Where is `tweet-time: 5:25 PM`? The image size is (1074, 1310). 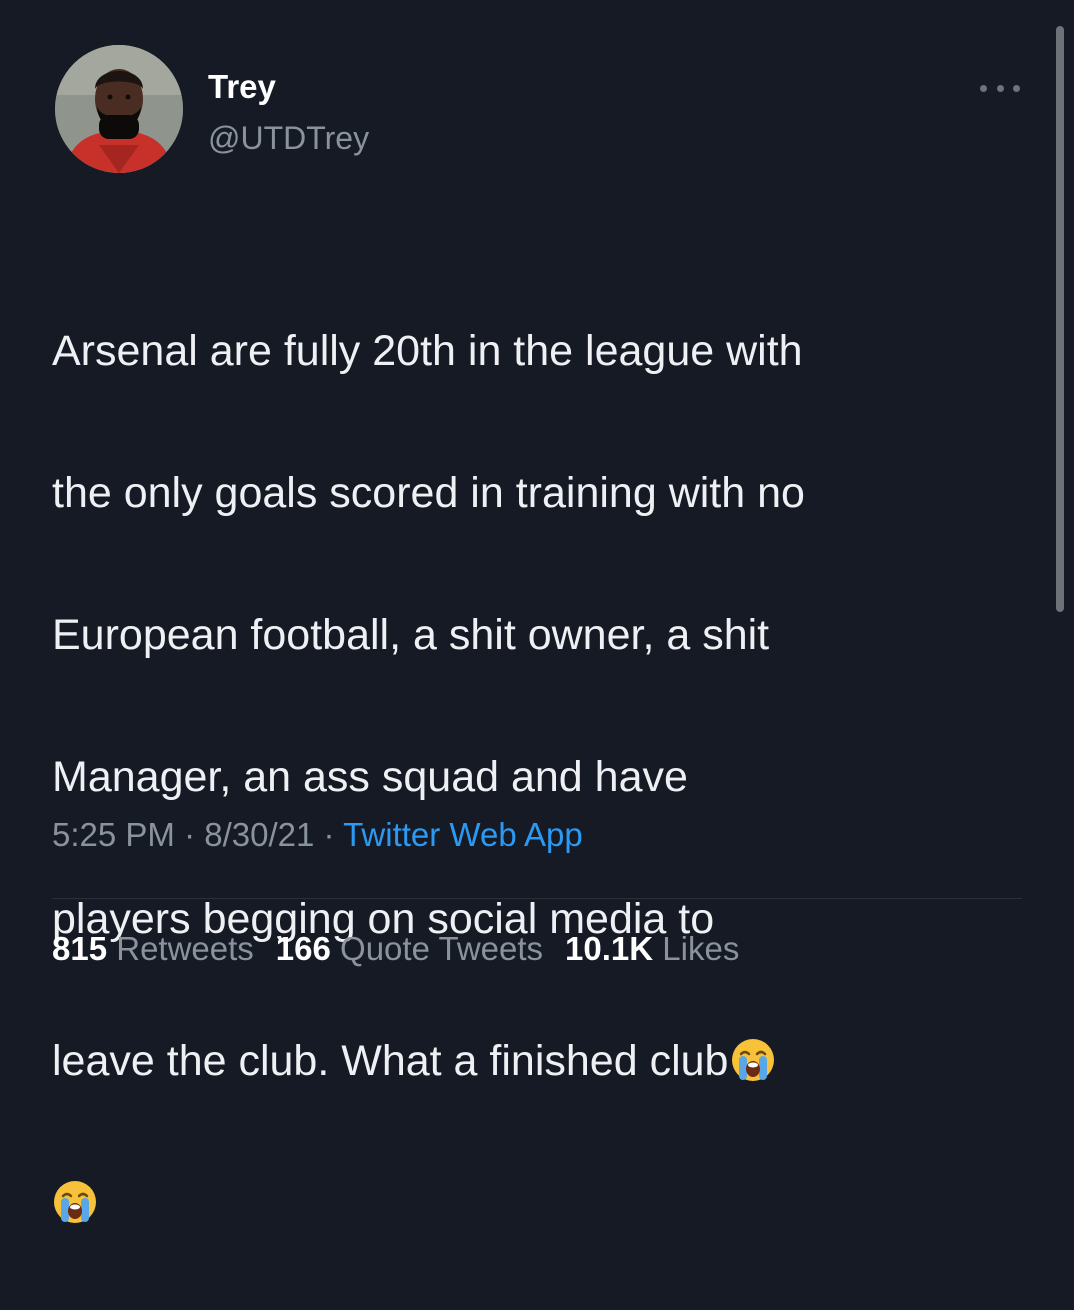
tweet-time: 5:25 PM is located at coordinates (113, 834).